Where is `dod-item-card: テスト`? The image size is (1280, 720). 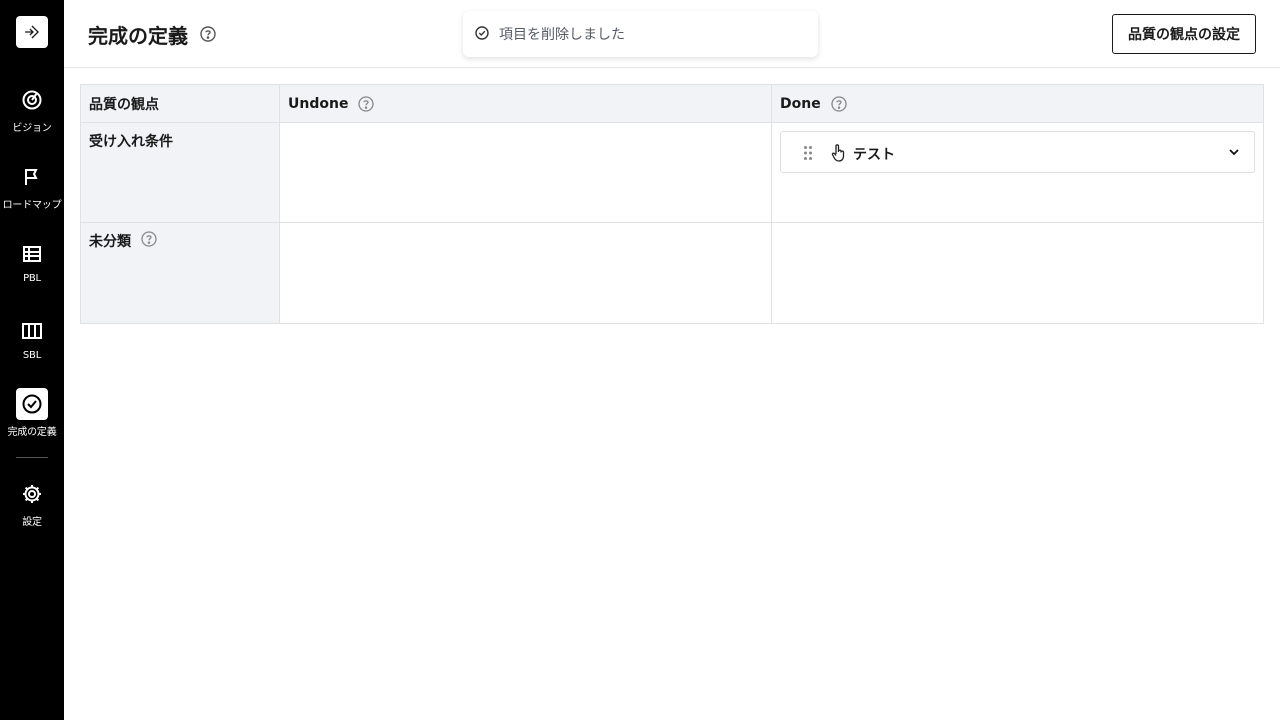 dod-item-card: テスト is located at coordinates (1017, 152).